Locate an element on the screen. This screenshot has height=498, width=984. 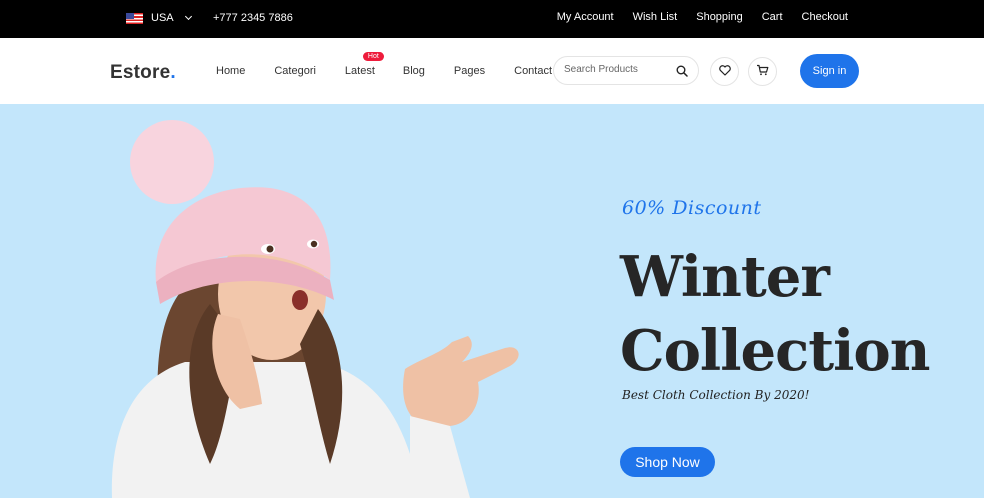
cart-icon is located at coordinates (762, 72).